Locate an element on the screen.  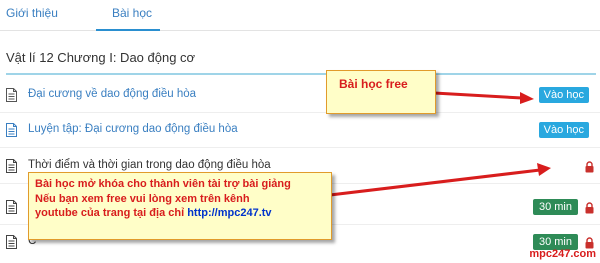
lesson-row: Đại cương về dao động điều hòa Vào học is located at coordinates (300, 95).